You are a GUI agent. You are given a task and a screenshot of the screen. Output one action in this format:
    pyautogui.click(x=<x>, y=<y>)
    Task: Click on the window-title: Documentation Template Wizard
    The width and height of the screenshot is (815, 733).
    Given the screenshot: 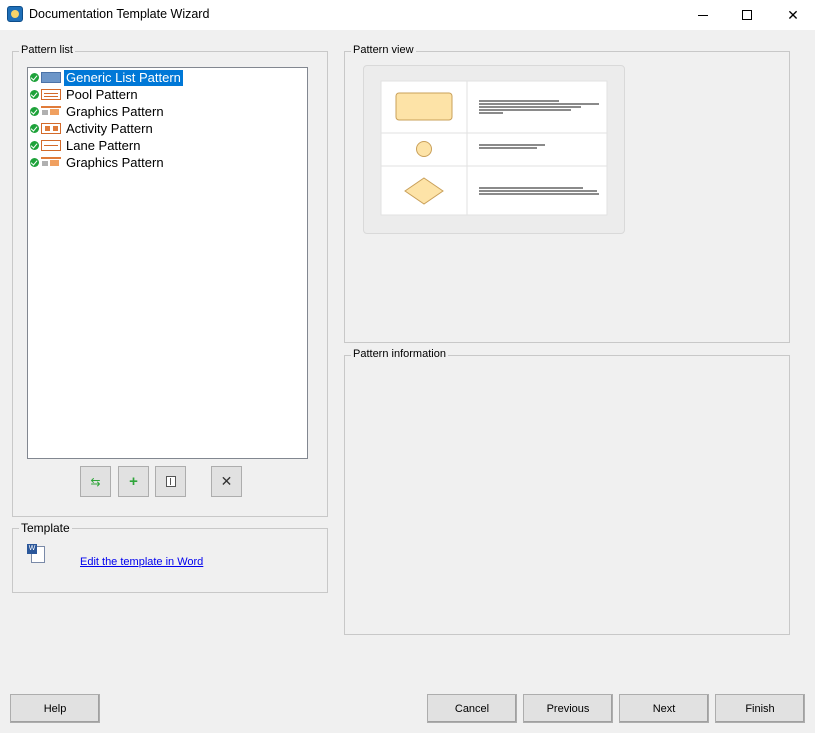 What is the action you would take?
    pyautogui.click(x=119, y=14)
    